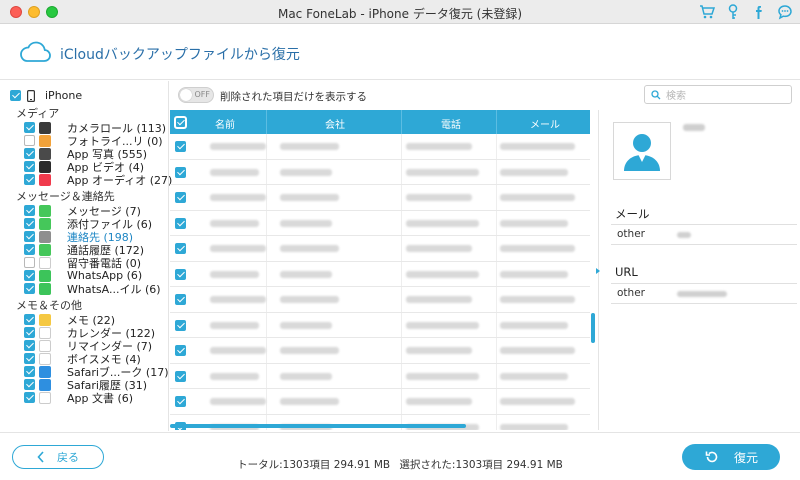 The image size is (800, 480). I want to click on column-name: 名前, so click(225, 123).